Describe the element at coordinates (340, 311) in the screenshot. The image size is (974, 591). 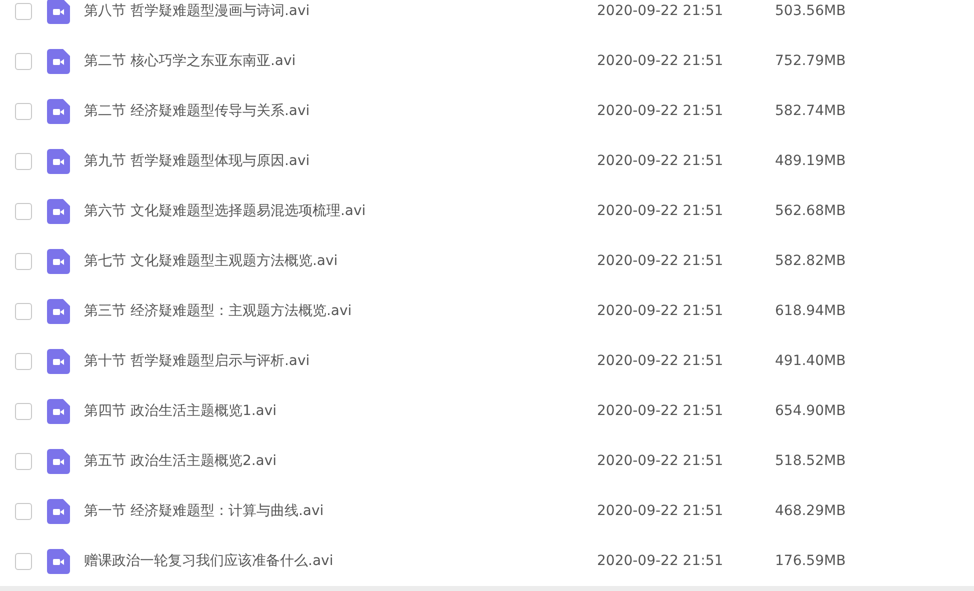
I see `file-name: 第三节 经济疑难题型：主观题方法概览.avi` at that location.